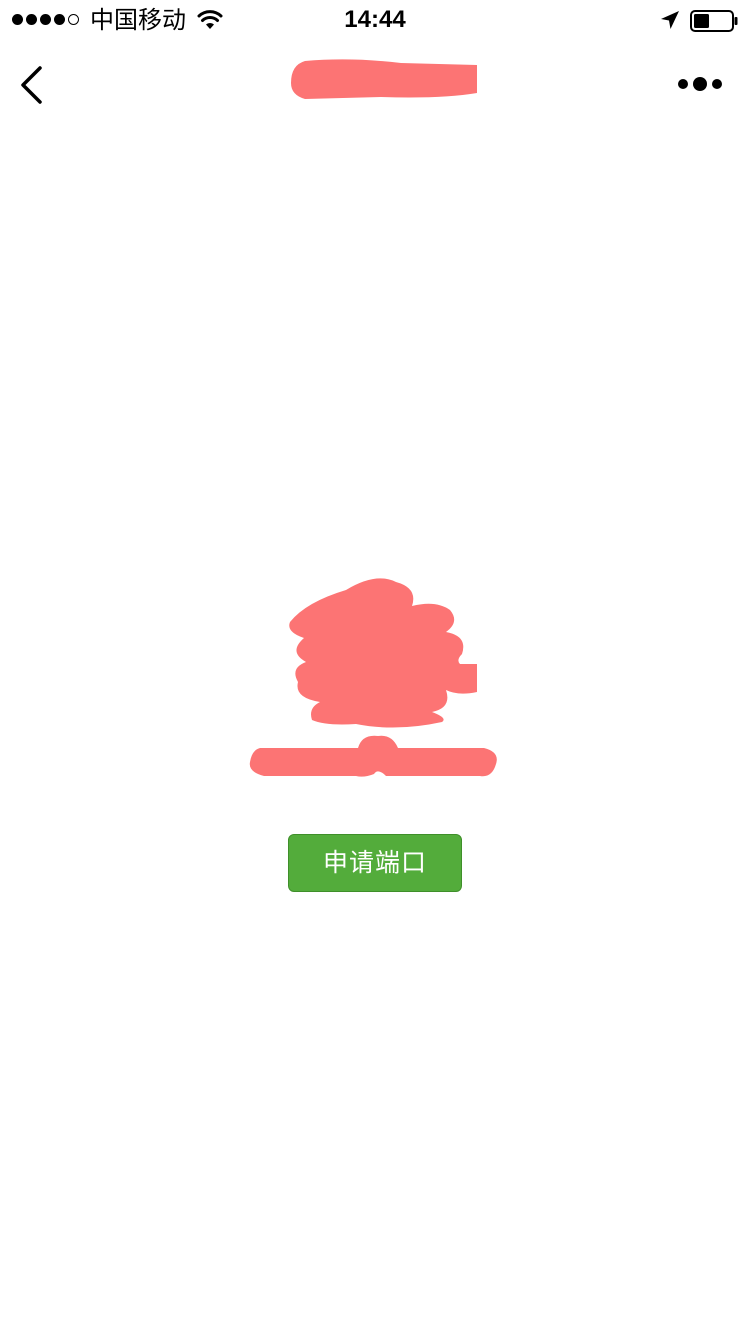 Image resolution: width=750 pixels, height=1334 pixels. I want to click on title-redaction, so click(384, 79).